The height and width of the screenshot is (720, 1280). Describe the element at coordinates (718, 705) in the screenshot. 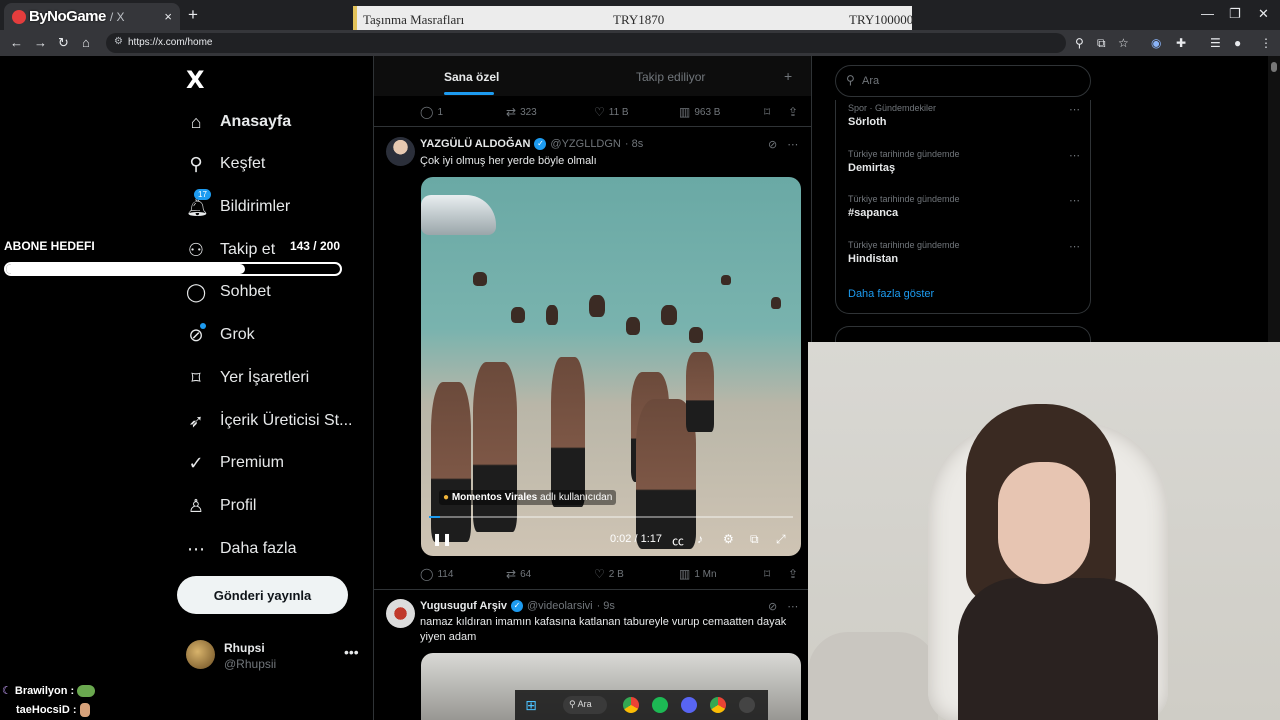

I see `chrome-active-icon` at that location.